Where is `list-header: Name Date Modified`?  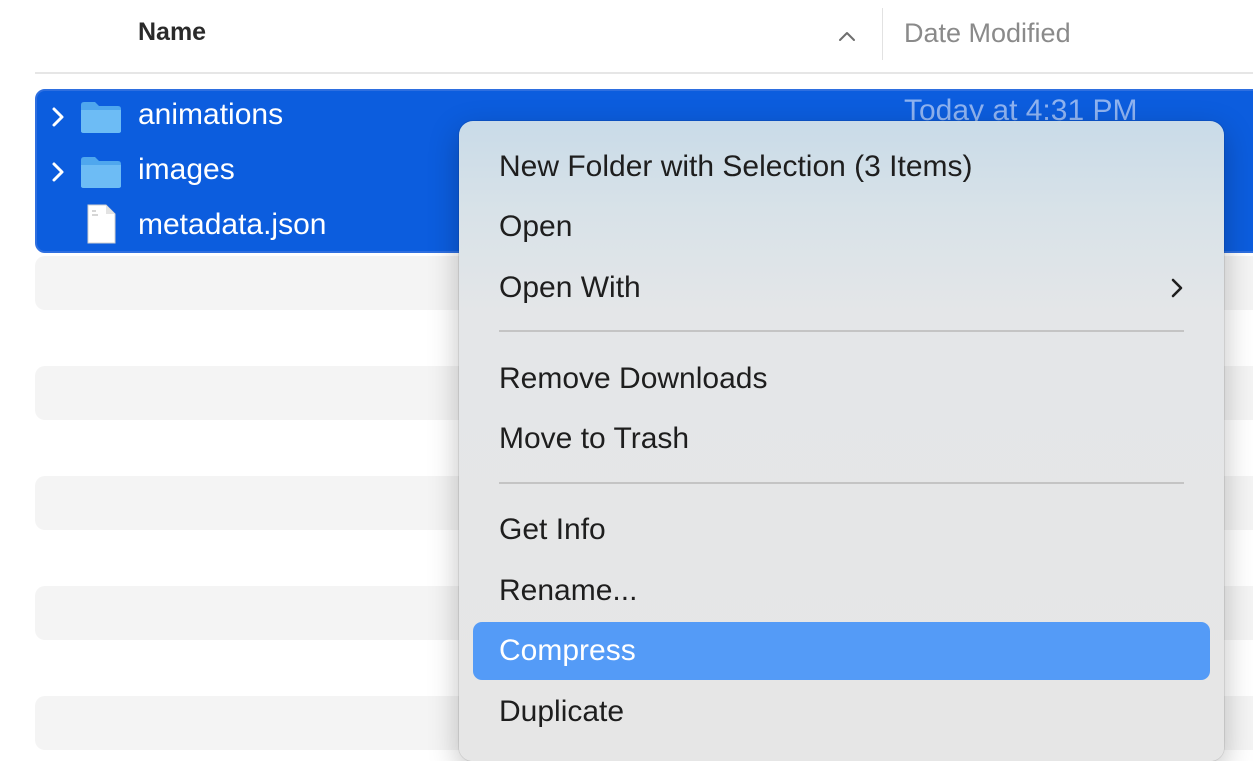 list-header: Name Date Modified is located at coordinates (626, 36).